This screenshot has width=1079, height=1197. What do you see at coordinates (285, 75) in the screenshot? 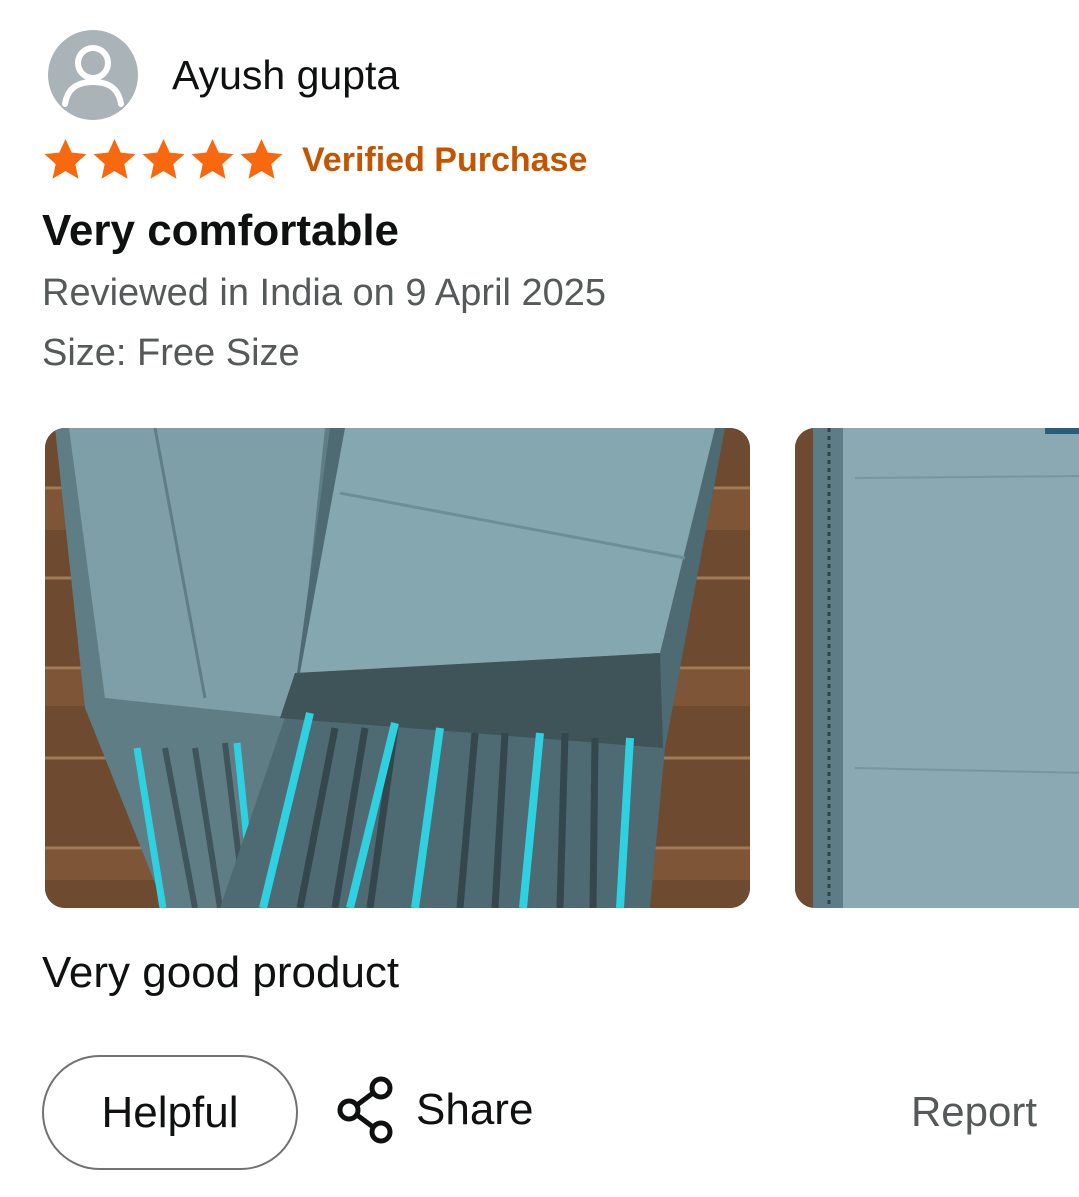
I see `reviewer-name: Ayush gupta` at bounding box center [285, 75].